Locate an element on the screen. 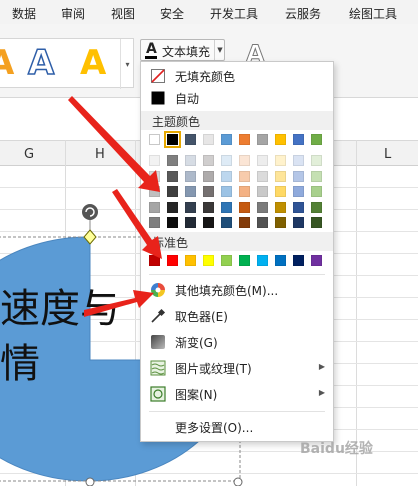 This screenshot has height=486, width=418. no-fill-item: 无填充颜色 is located at coordinates (237, 76).